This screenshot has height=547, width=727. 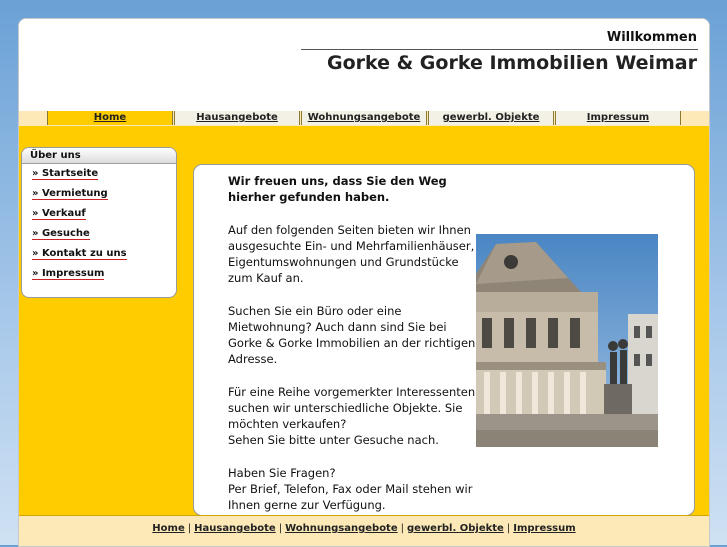 I want to click on footer-link-impressum: Impressum, so click(x=544, y=528).